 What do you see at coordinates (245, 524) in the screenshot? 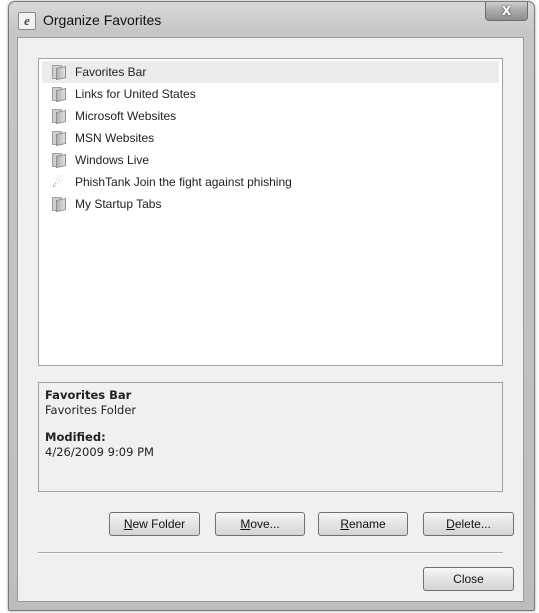
I see `move-hotkey: M` at bounding box center [245, 524].